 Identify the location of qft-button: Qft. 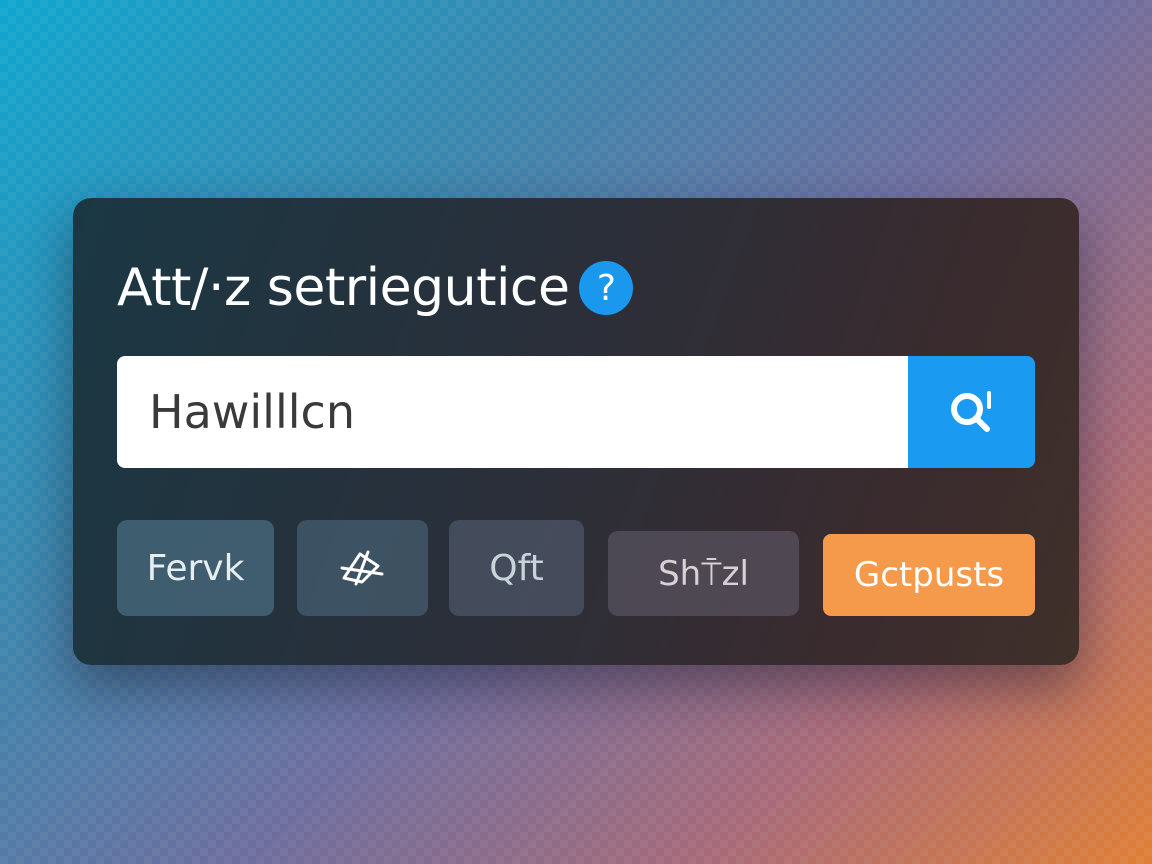
(516, 568).